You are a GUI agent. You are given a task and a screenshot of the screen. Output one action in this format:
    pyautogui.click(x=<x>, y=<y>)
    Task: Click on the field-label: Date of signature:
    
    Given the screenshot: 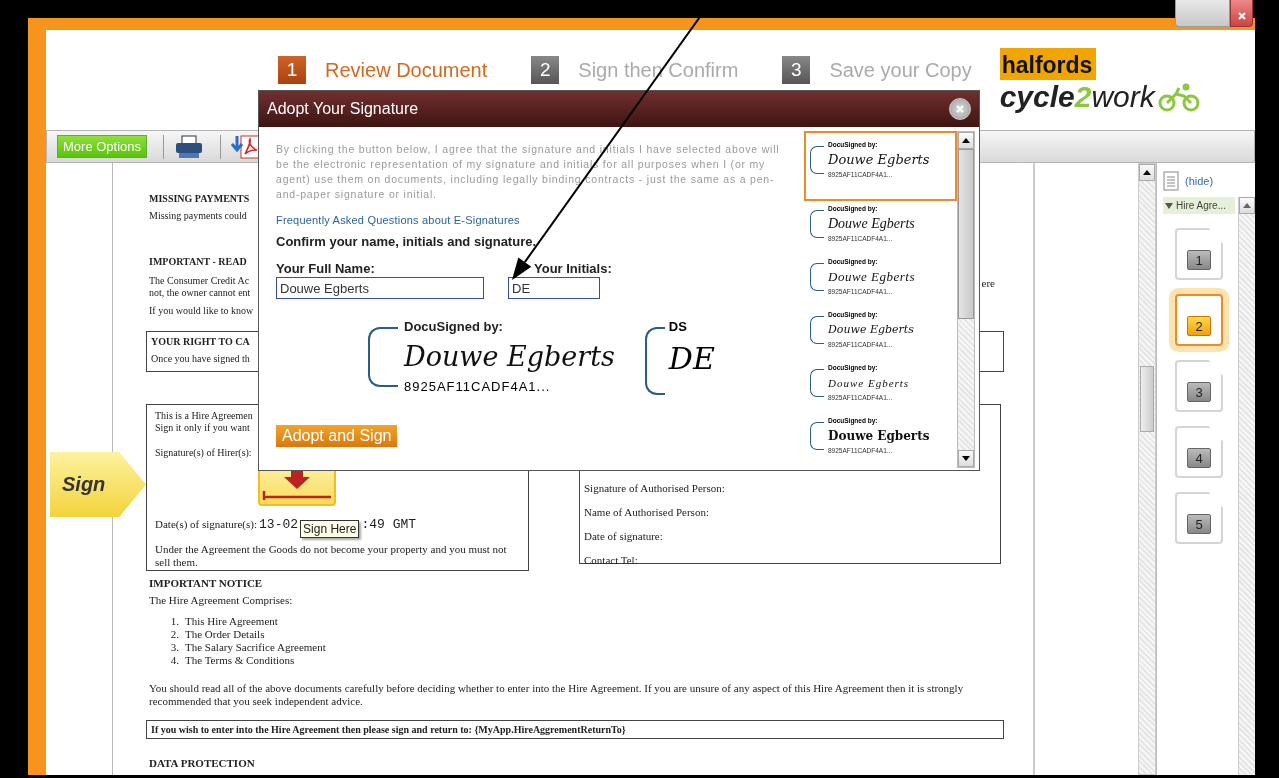 What is the action you would take?
    pyautogui.click(x=623, y=536)
    